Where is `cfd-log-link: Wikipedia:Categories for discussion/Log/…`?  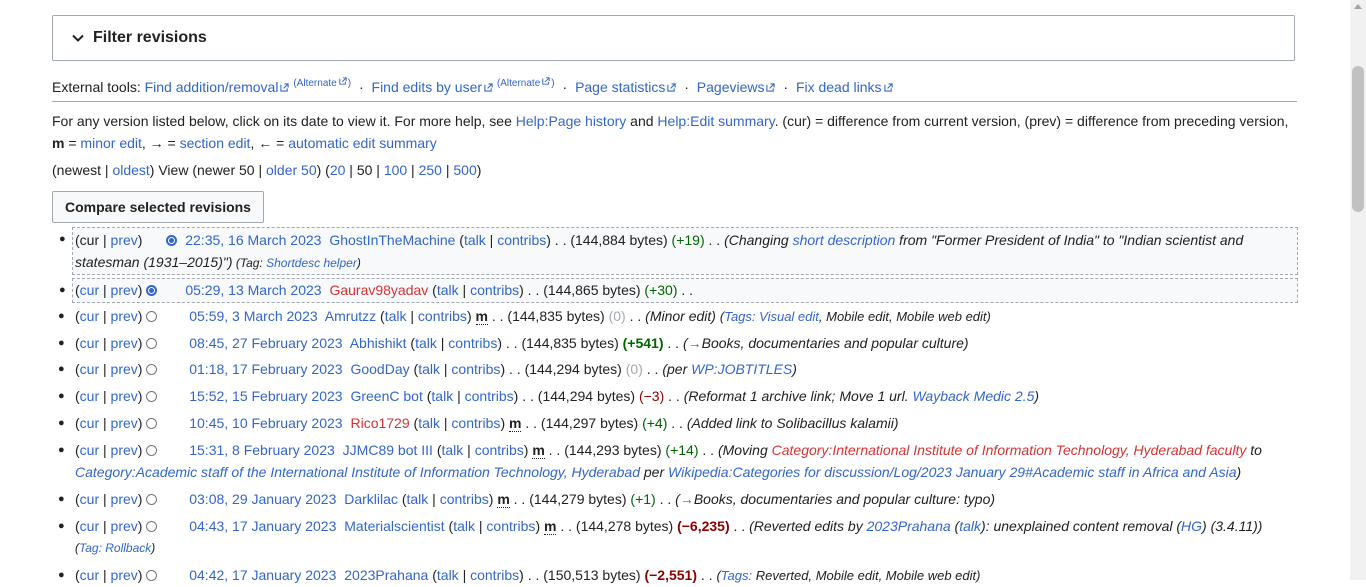 cfd-log-link: Wikipedia:Categories for discussion/Log/… is located at coordinates (952, 472).